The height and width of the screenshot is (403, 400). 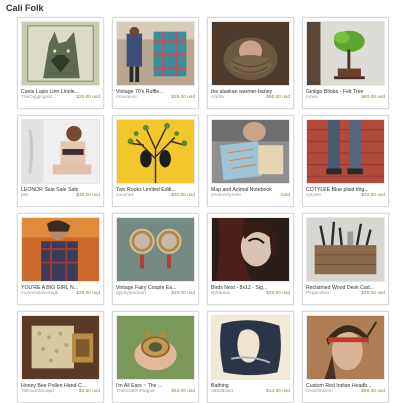 I want to click on shop-name: cotylee, so click(x=313, y=196).